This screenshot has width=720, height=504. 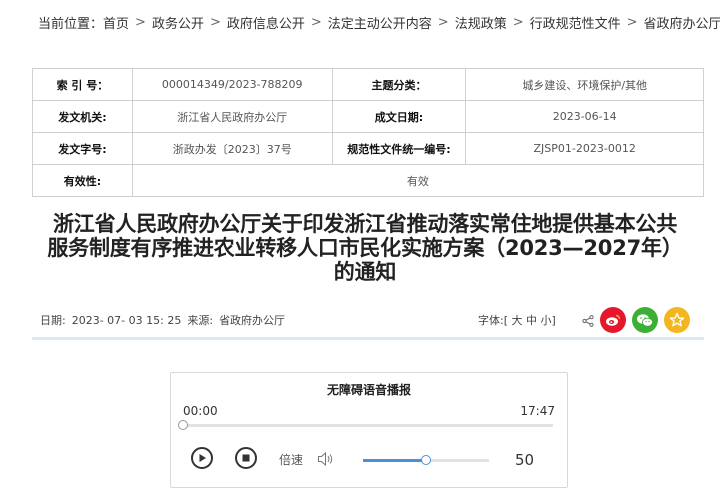 What do you see at coordinates (82, 148) in the screenshot?
I see `meta-key-doc-number: 发文字号:` at bounding box center [82, 148].